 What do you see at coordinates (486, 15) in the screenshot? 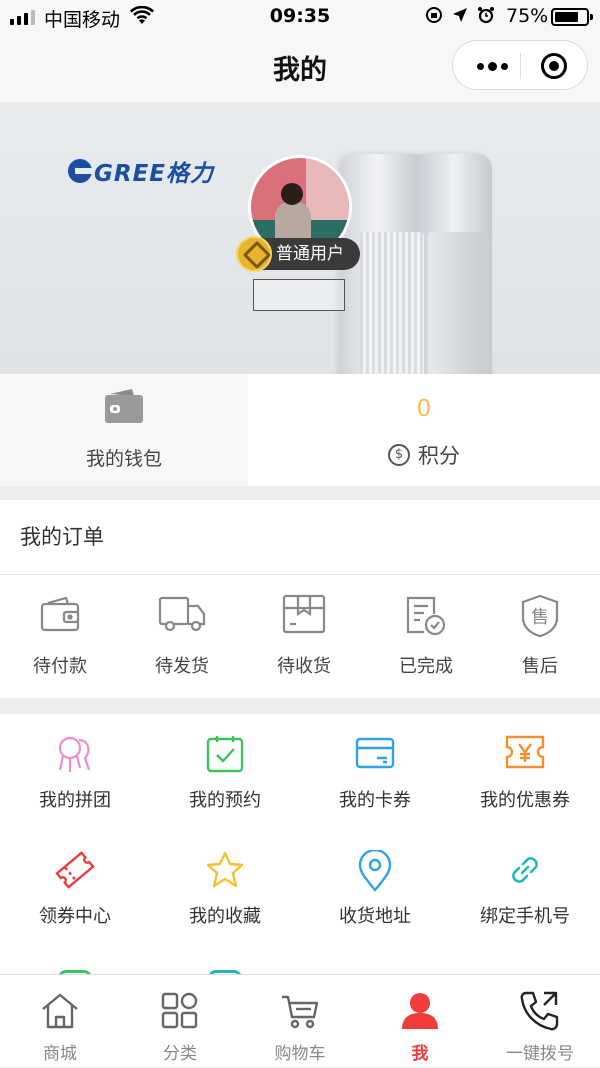
I see `alarm-icon` at bounding box center [486, 15].